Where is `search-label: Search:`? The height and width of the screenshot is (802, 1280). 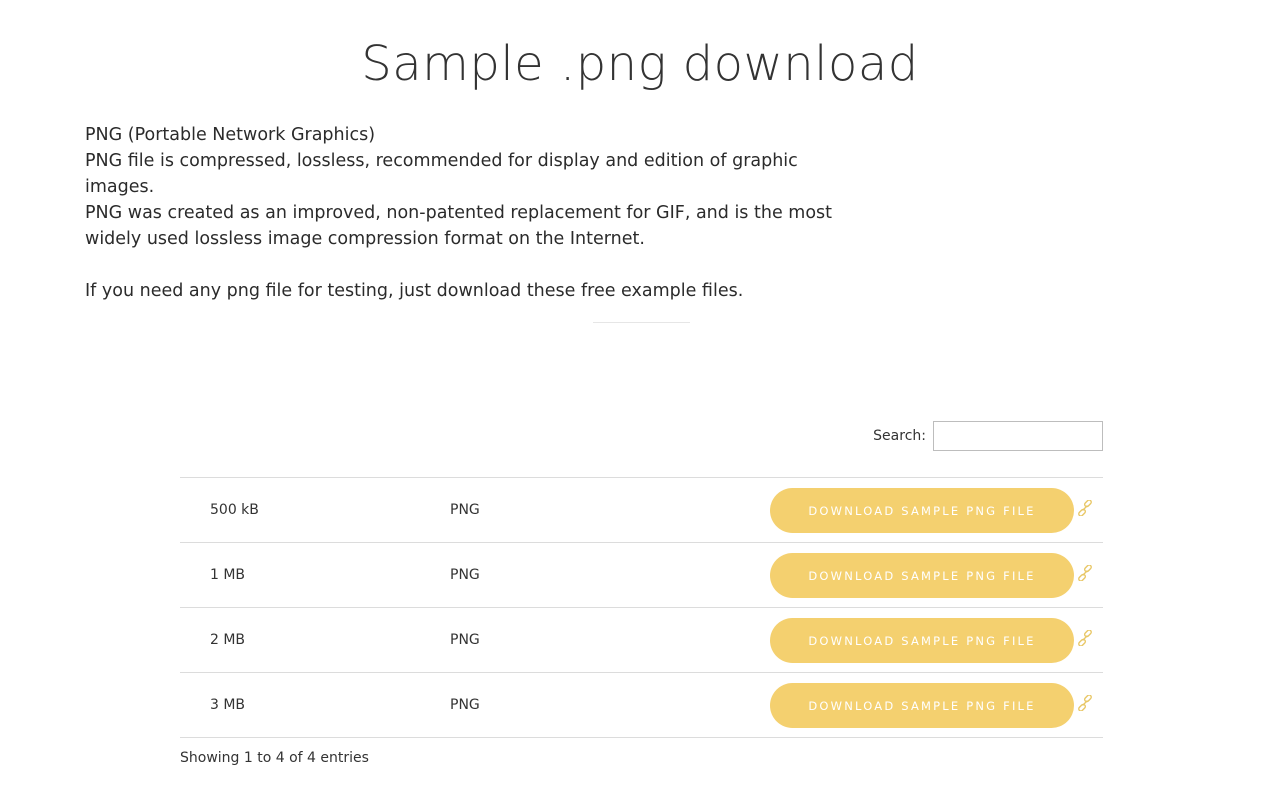 search-label: Search: is located at coordinates (899, 436).